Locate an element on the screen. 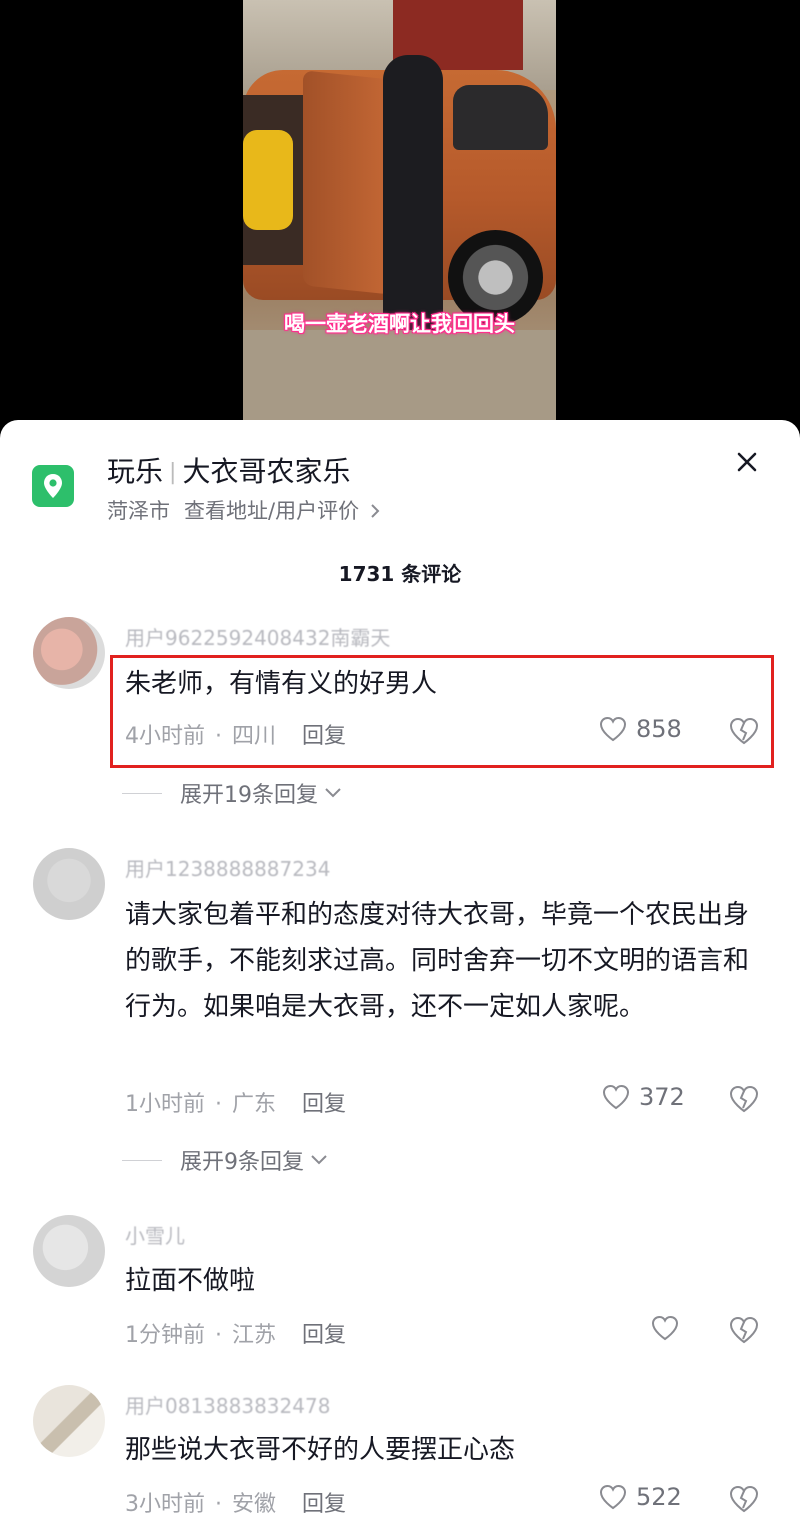 Image resolution: width=800 pixels, height=1525 pixels. poi-title: 玩乐 | 大衣哥农家乐 is located at coordinates (228, 470).